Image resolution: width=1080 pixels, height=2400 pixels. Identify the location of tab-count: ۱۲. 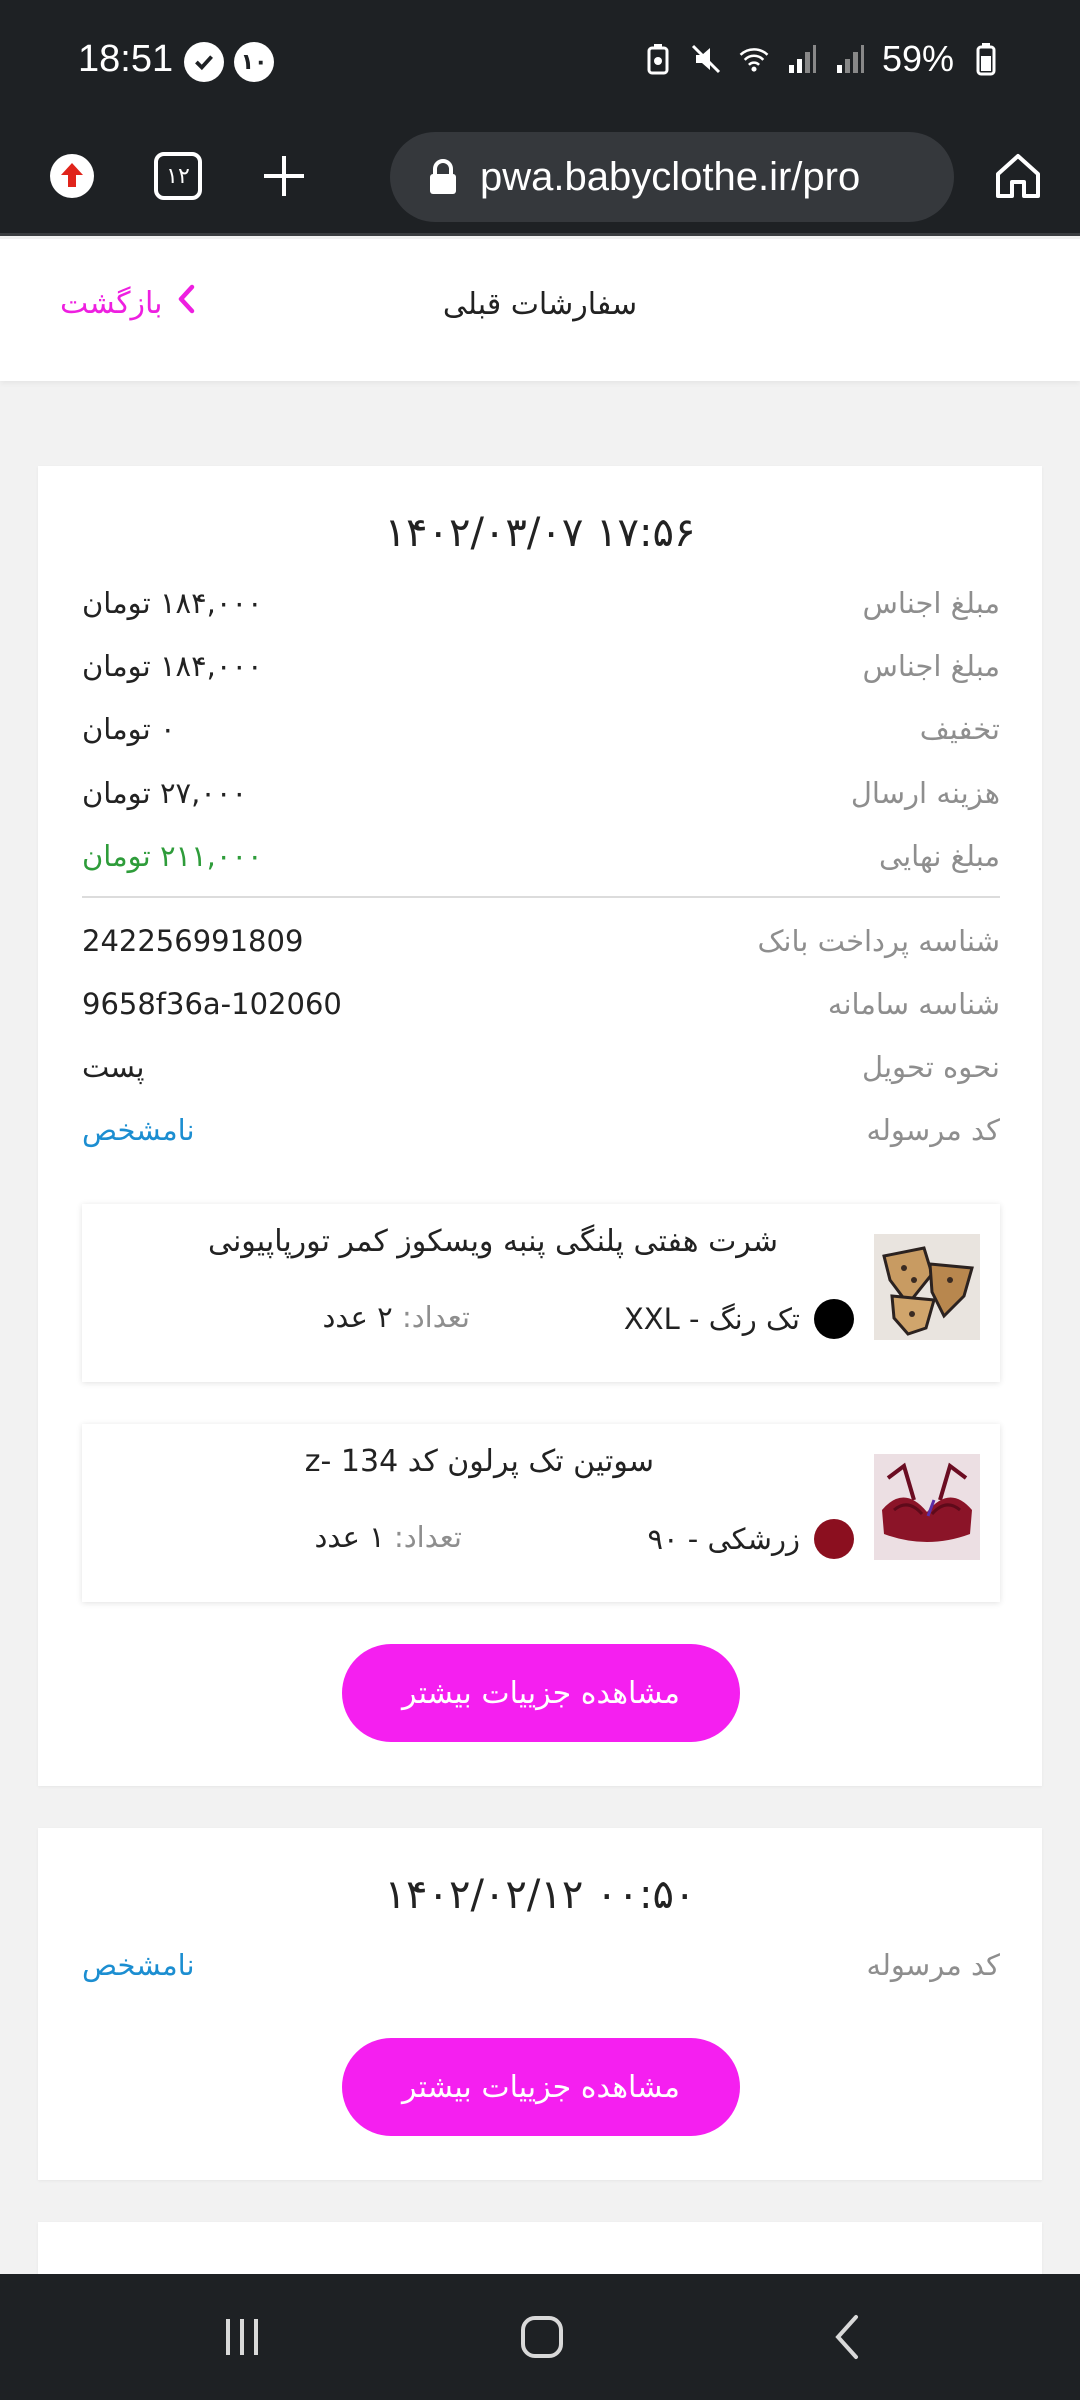
(178, 176).